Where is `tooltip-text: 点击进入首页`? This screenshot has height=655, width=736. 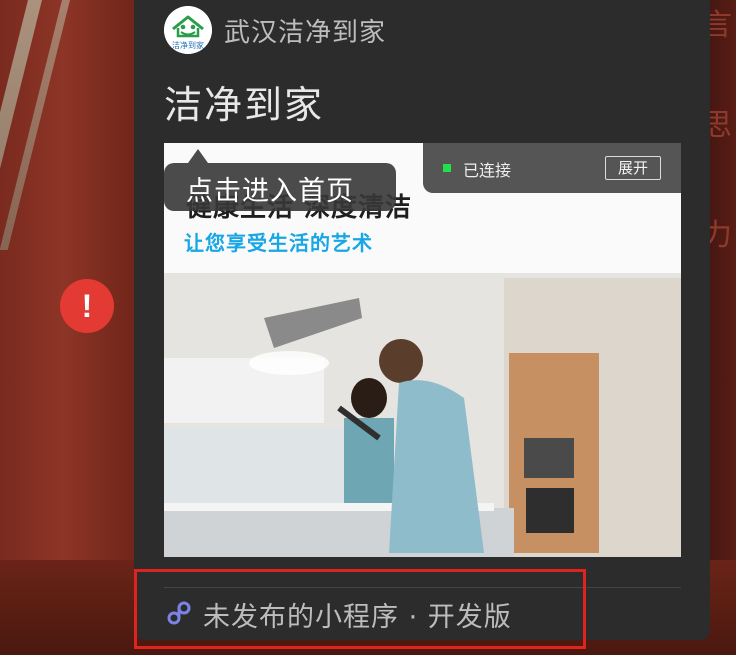
tooltip-text: 点击进入首页 is located at coordinates (270, 191).